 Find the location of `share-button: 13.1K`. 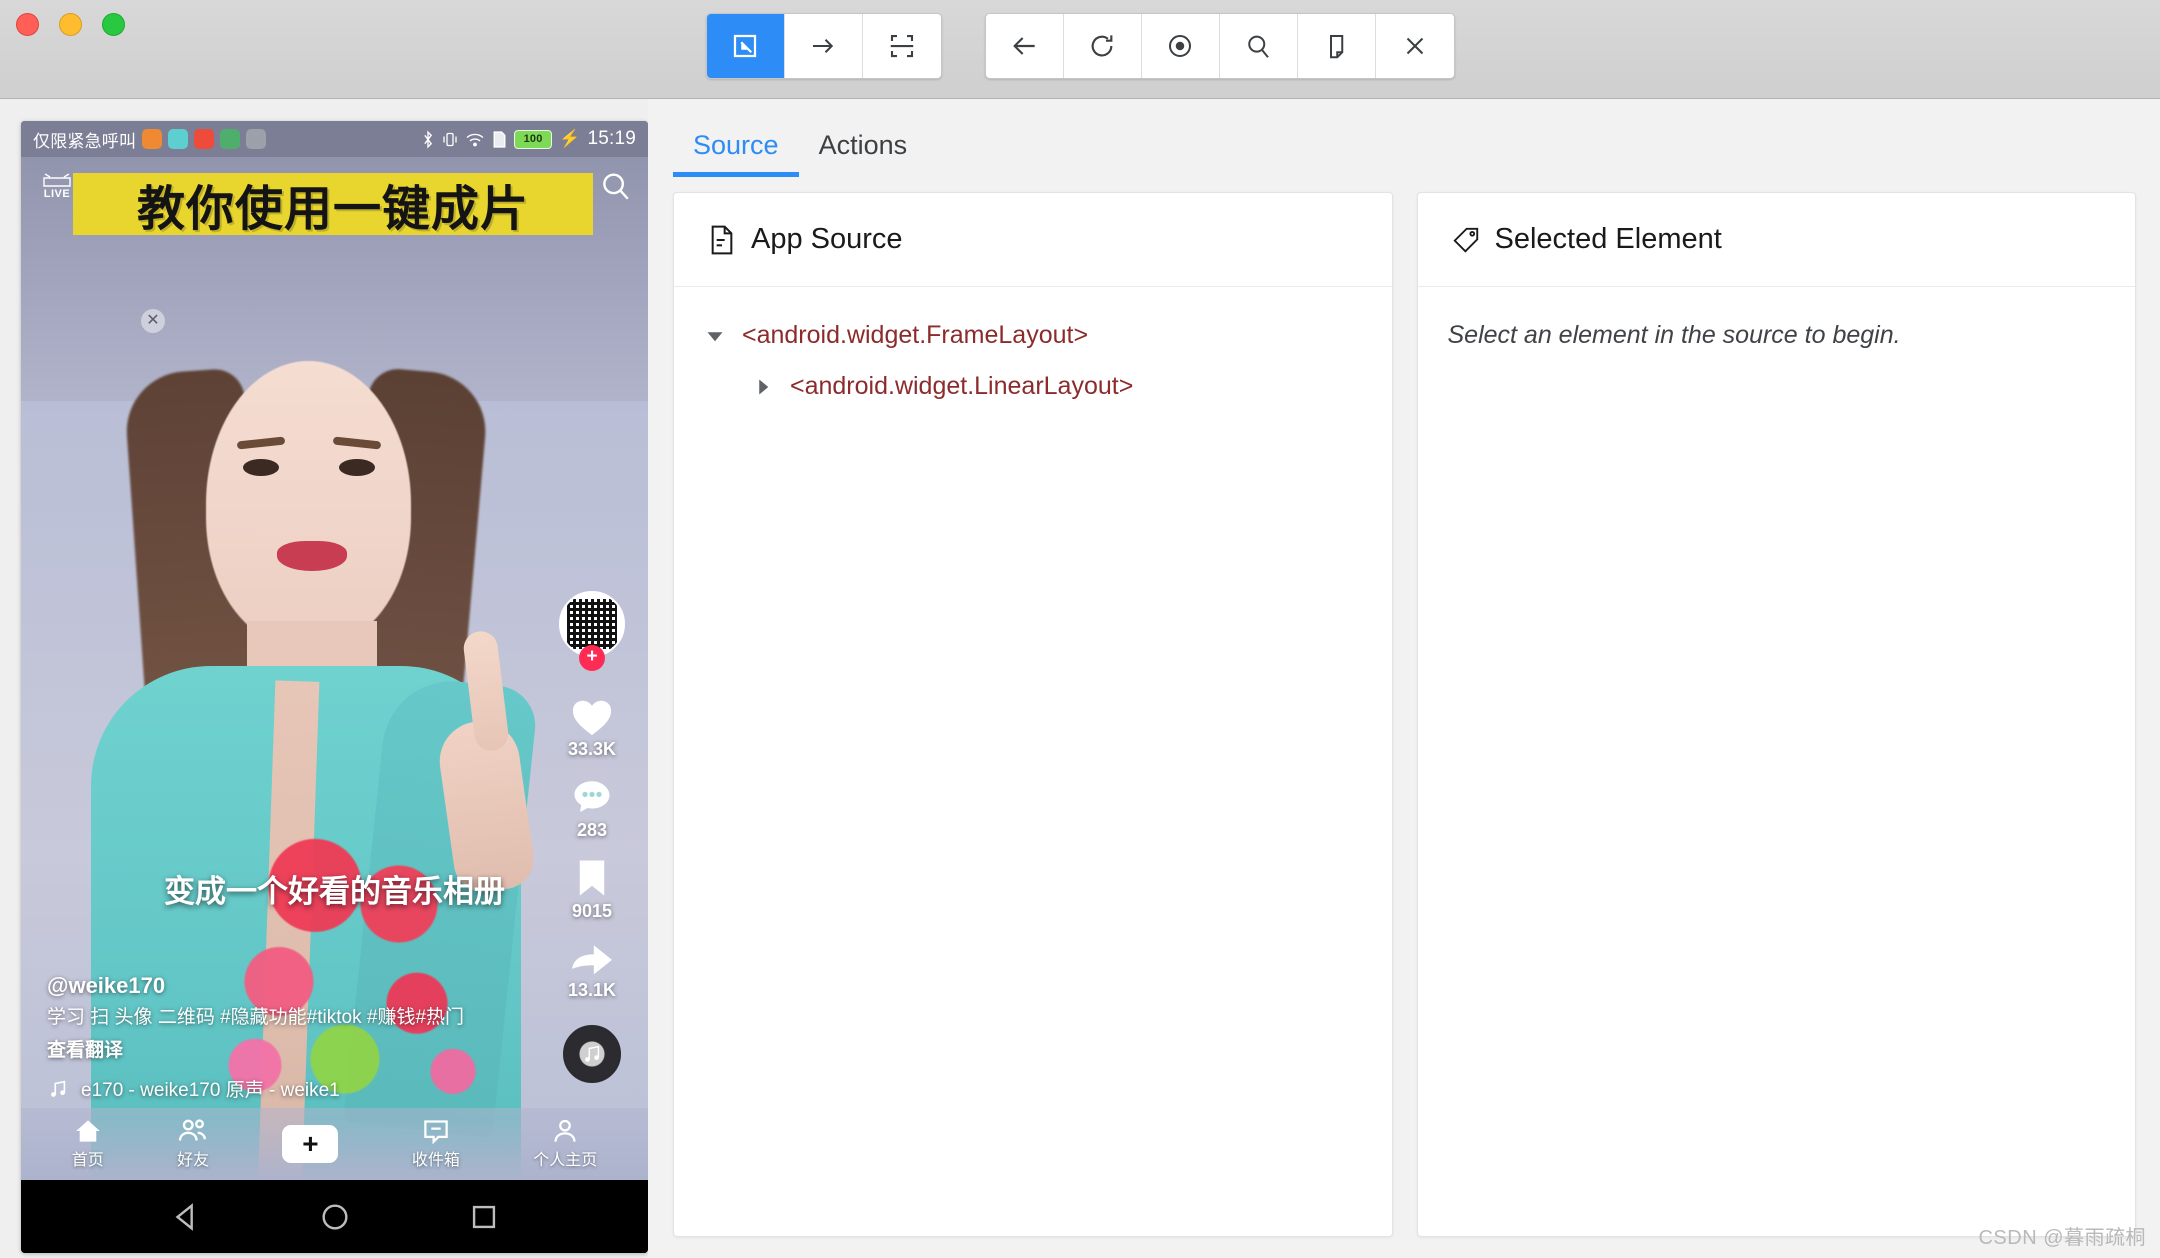

share-button: 13.1K is located at coordinates (592, 969).